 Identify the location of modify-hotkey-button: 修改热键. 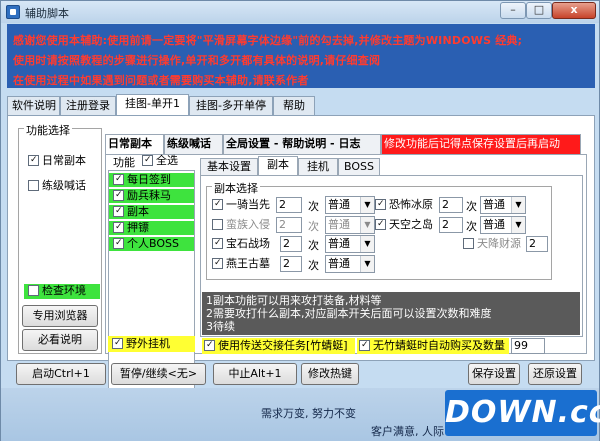
(330, 374).